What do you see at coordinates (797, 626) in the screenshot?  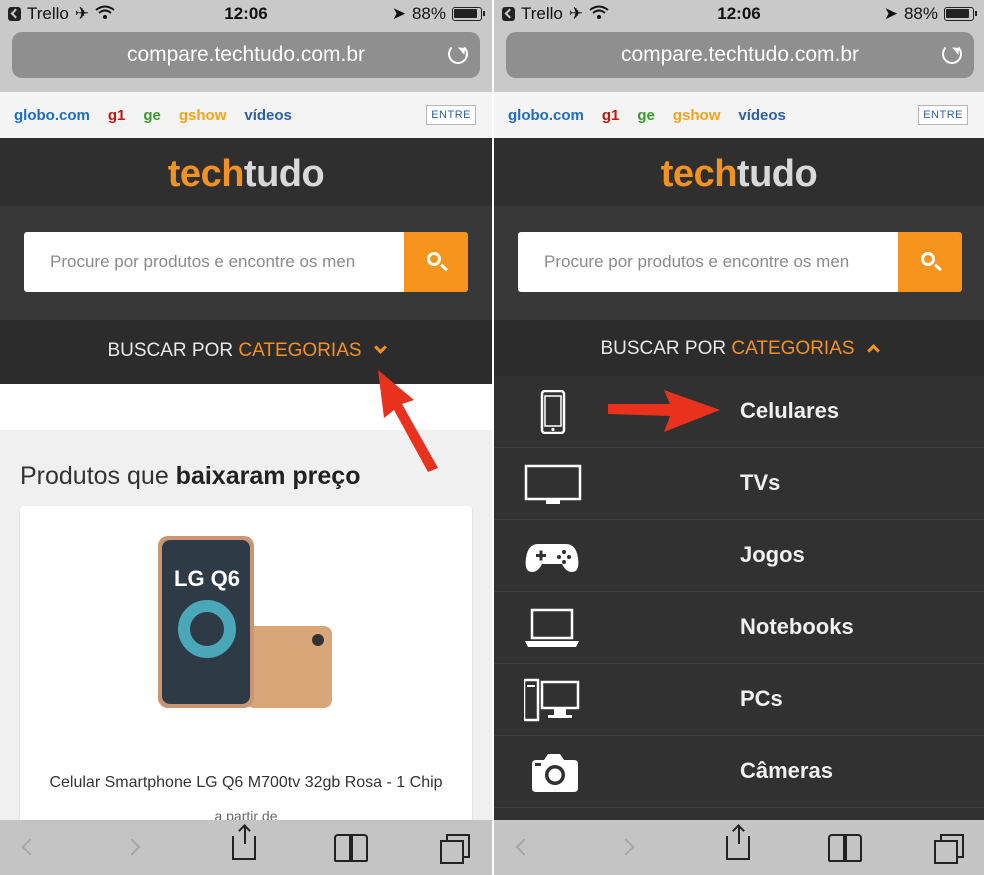 I see `category-label: Notebooks` at bounding box center [797, 626].